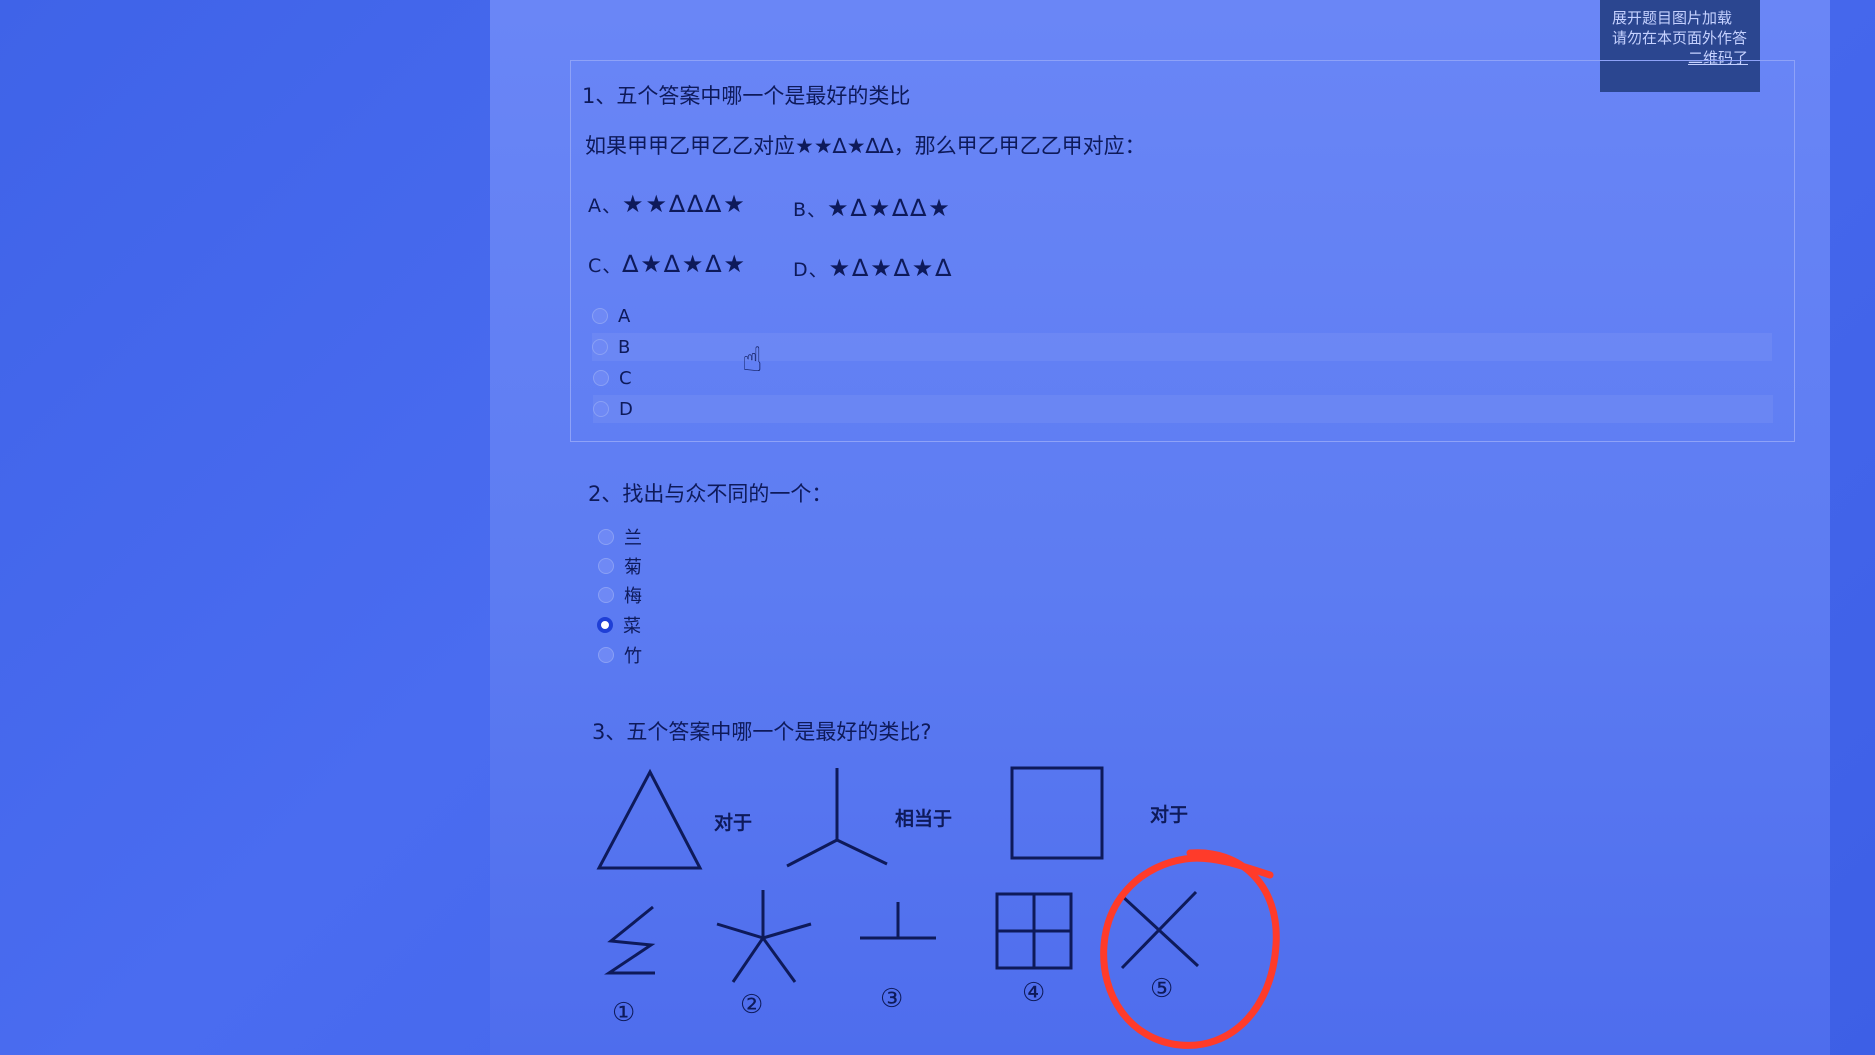 The width and height of the screenshot is (1875, 1055). I want to click on q2-choice-1: 兰, so click(620, 537).